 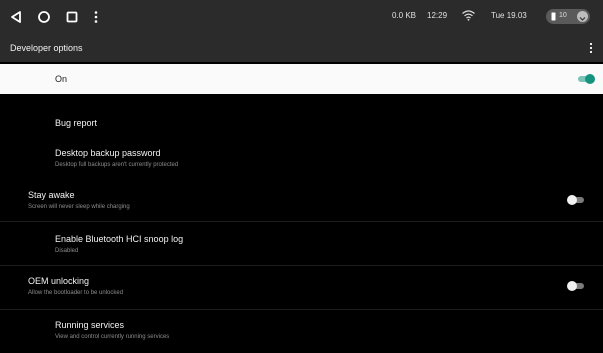 I want to click on back-triangle-icon, so click(x=16, y=17).